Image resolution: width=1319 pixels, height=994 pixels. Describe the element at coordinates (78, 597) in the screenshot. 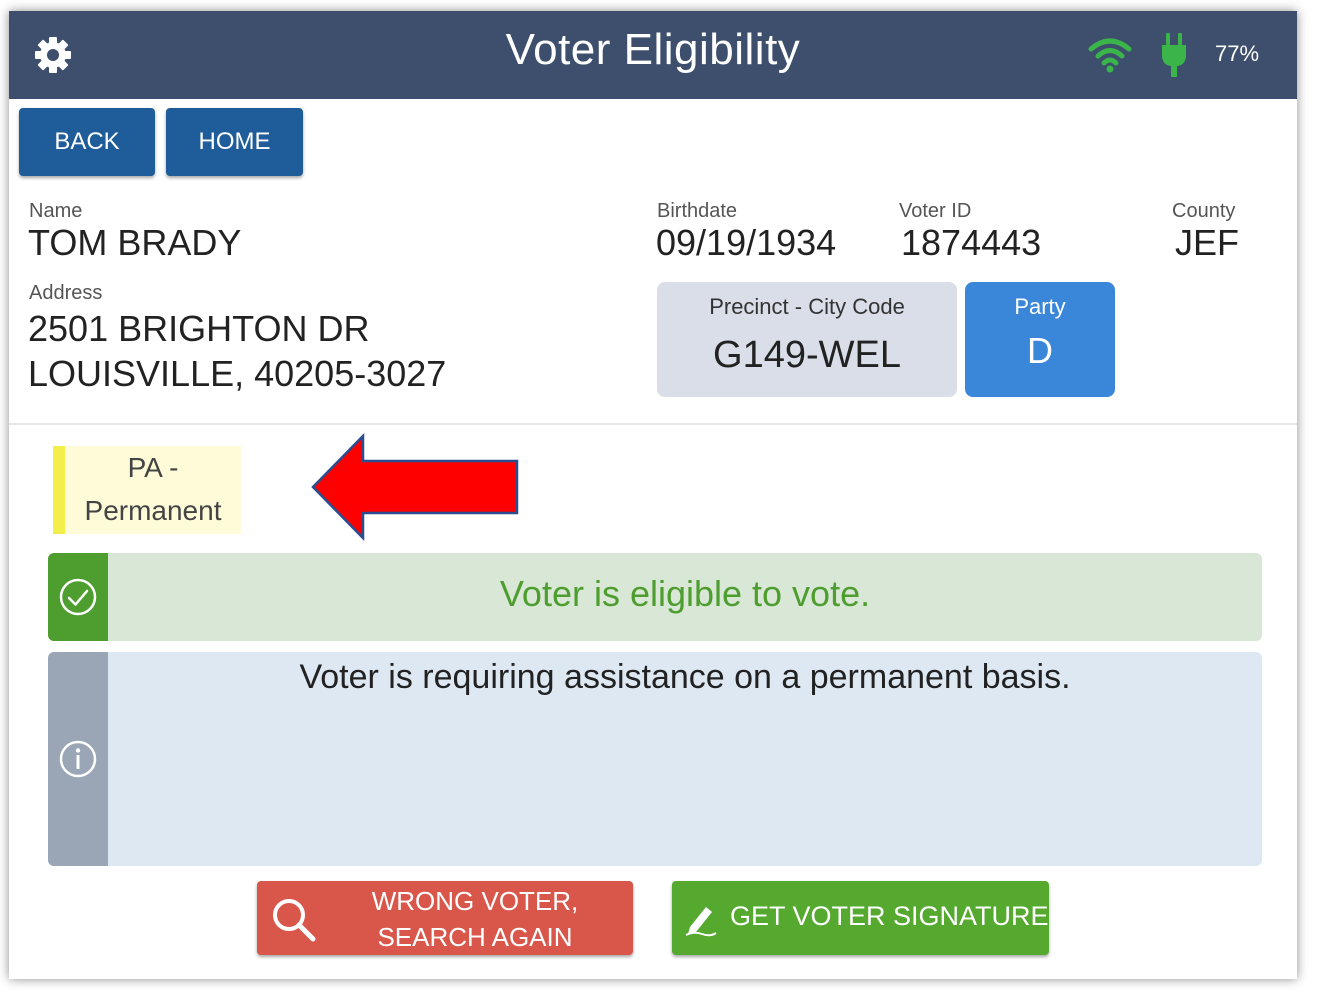

I see `check-circle-icon` at that location.